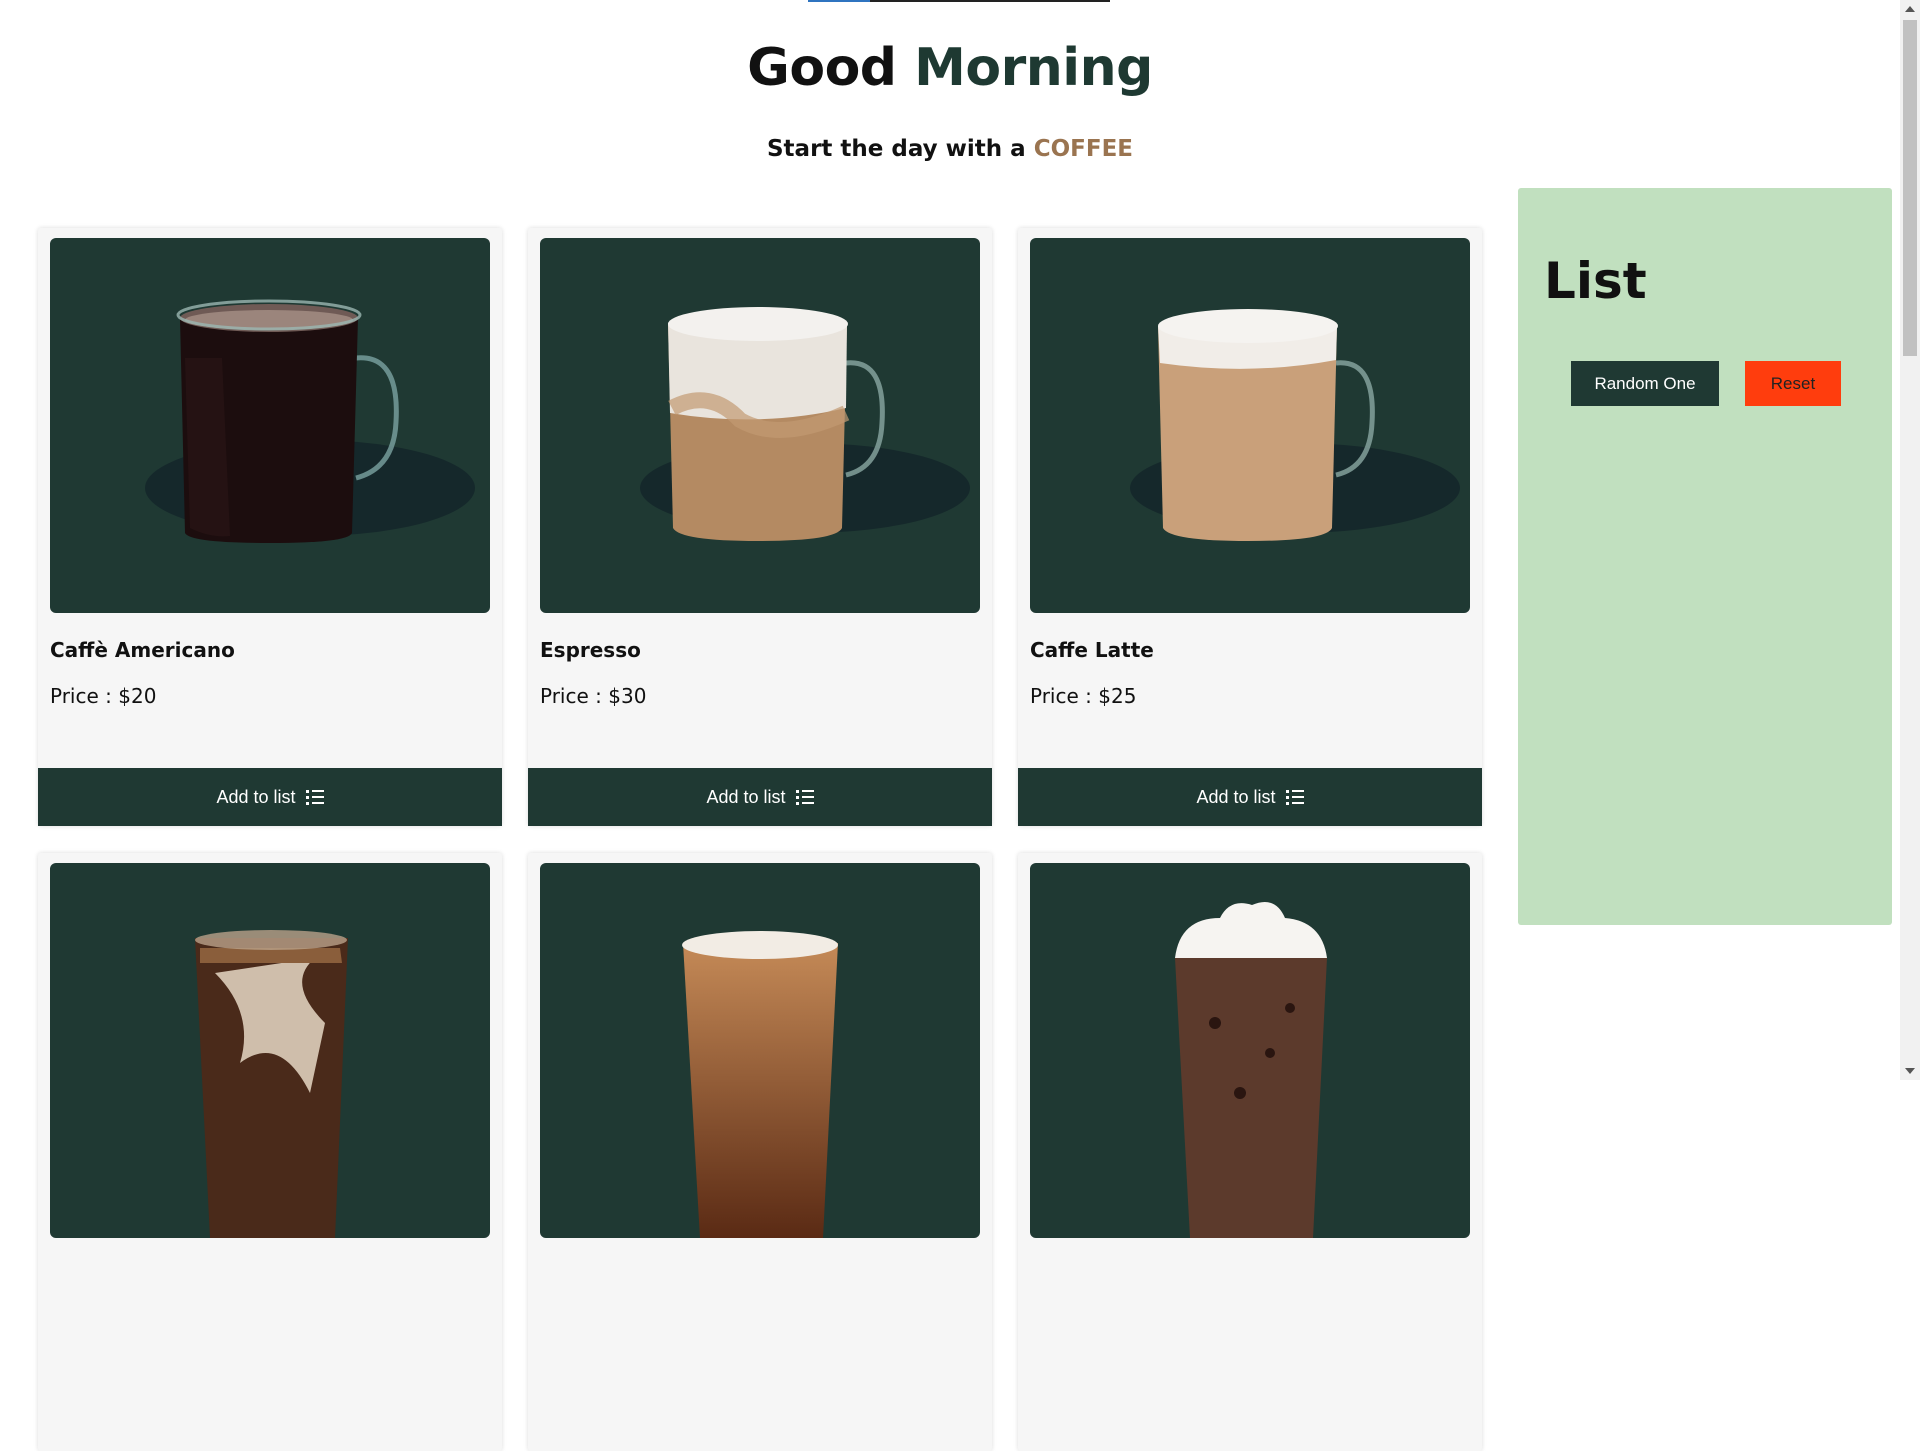  What do you see at coordinates (1910, 1071) in the screenshot?
I see `scroll-down-icon` at bounding box center [1910, 1071].